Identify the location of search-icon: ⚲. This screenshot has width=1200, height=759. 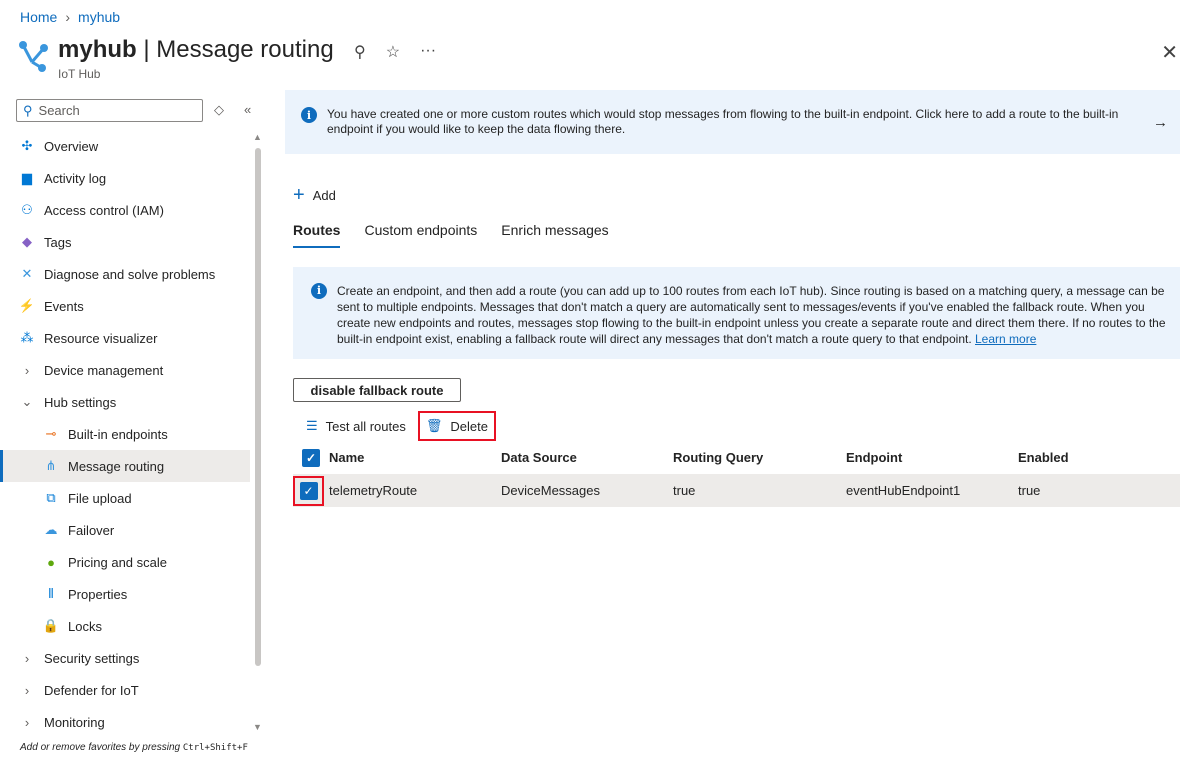
(28, 110).